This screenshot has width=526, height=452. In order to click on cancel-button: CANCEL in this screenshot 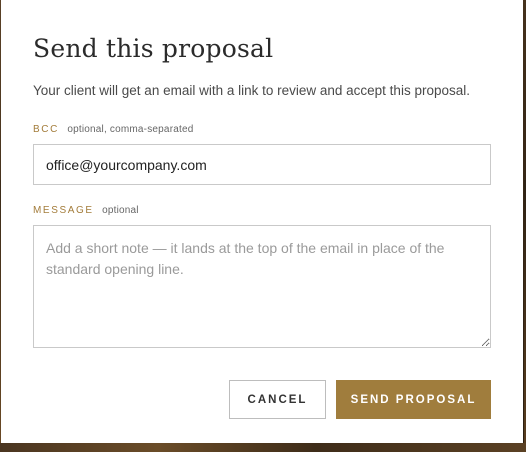, I will do `click(277, 399)`.